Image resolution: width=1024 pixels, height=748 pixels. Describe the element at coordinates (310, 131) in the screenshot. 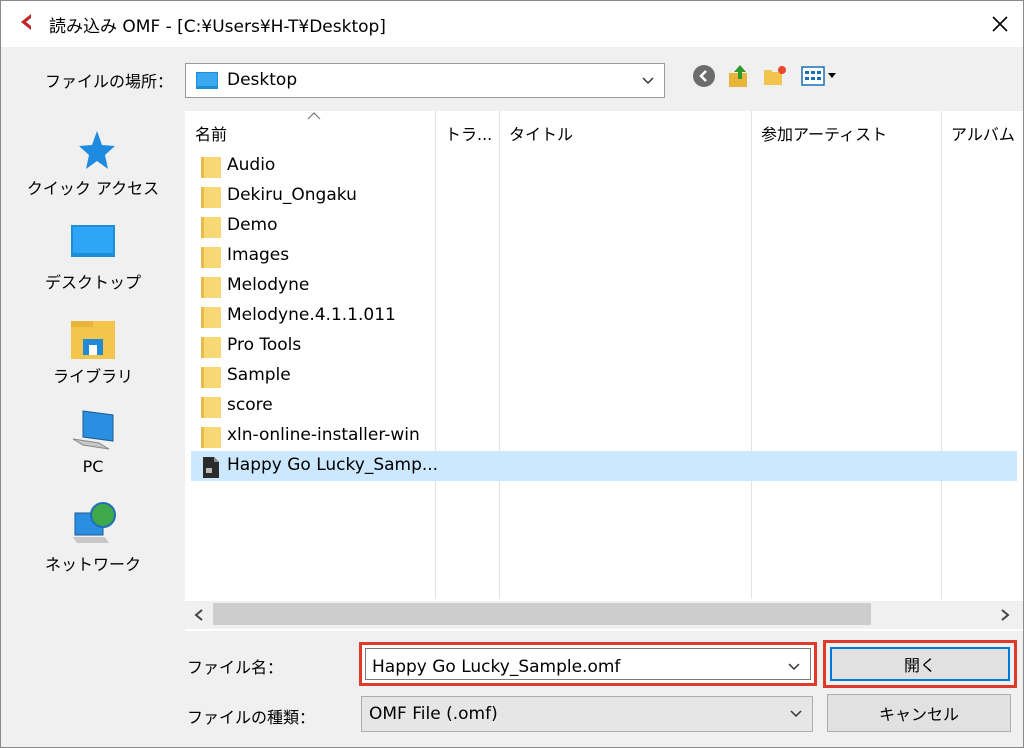

I see `column-header-name: 名前` at that location.